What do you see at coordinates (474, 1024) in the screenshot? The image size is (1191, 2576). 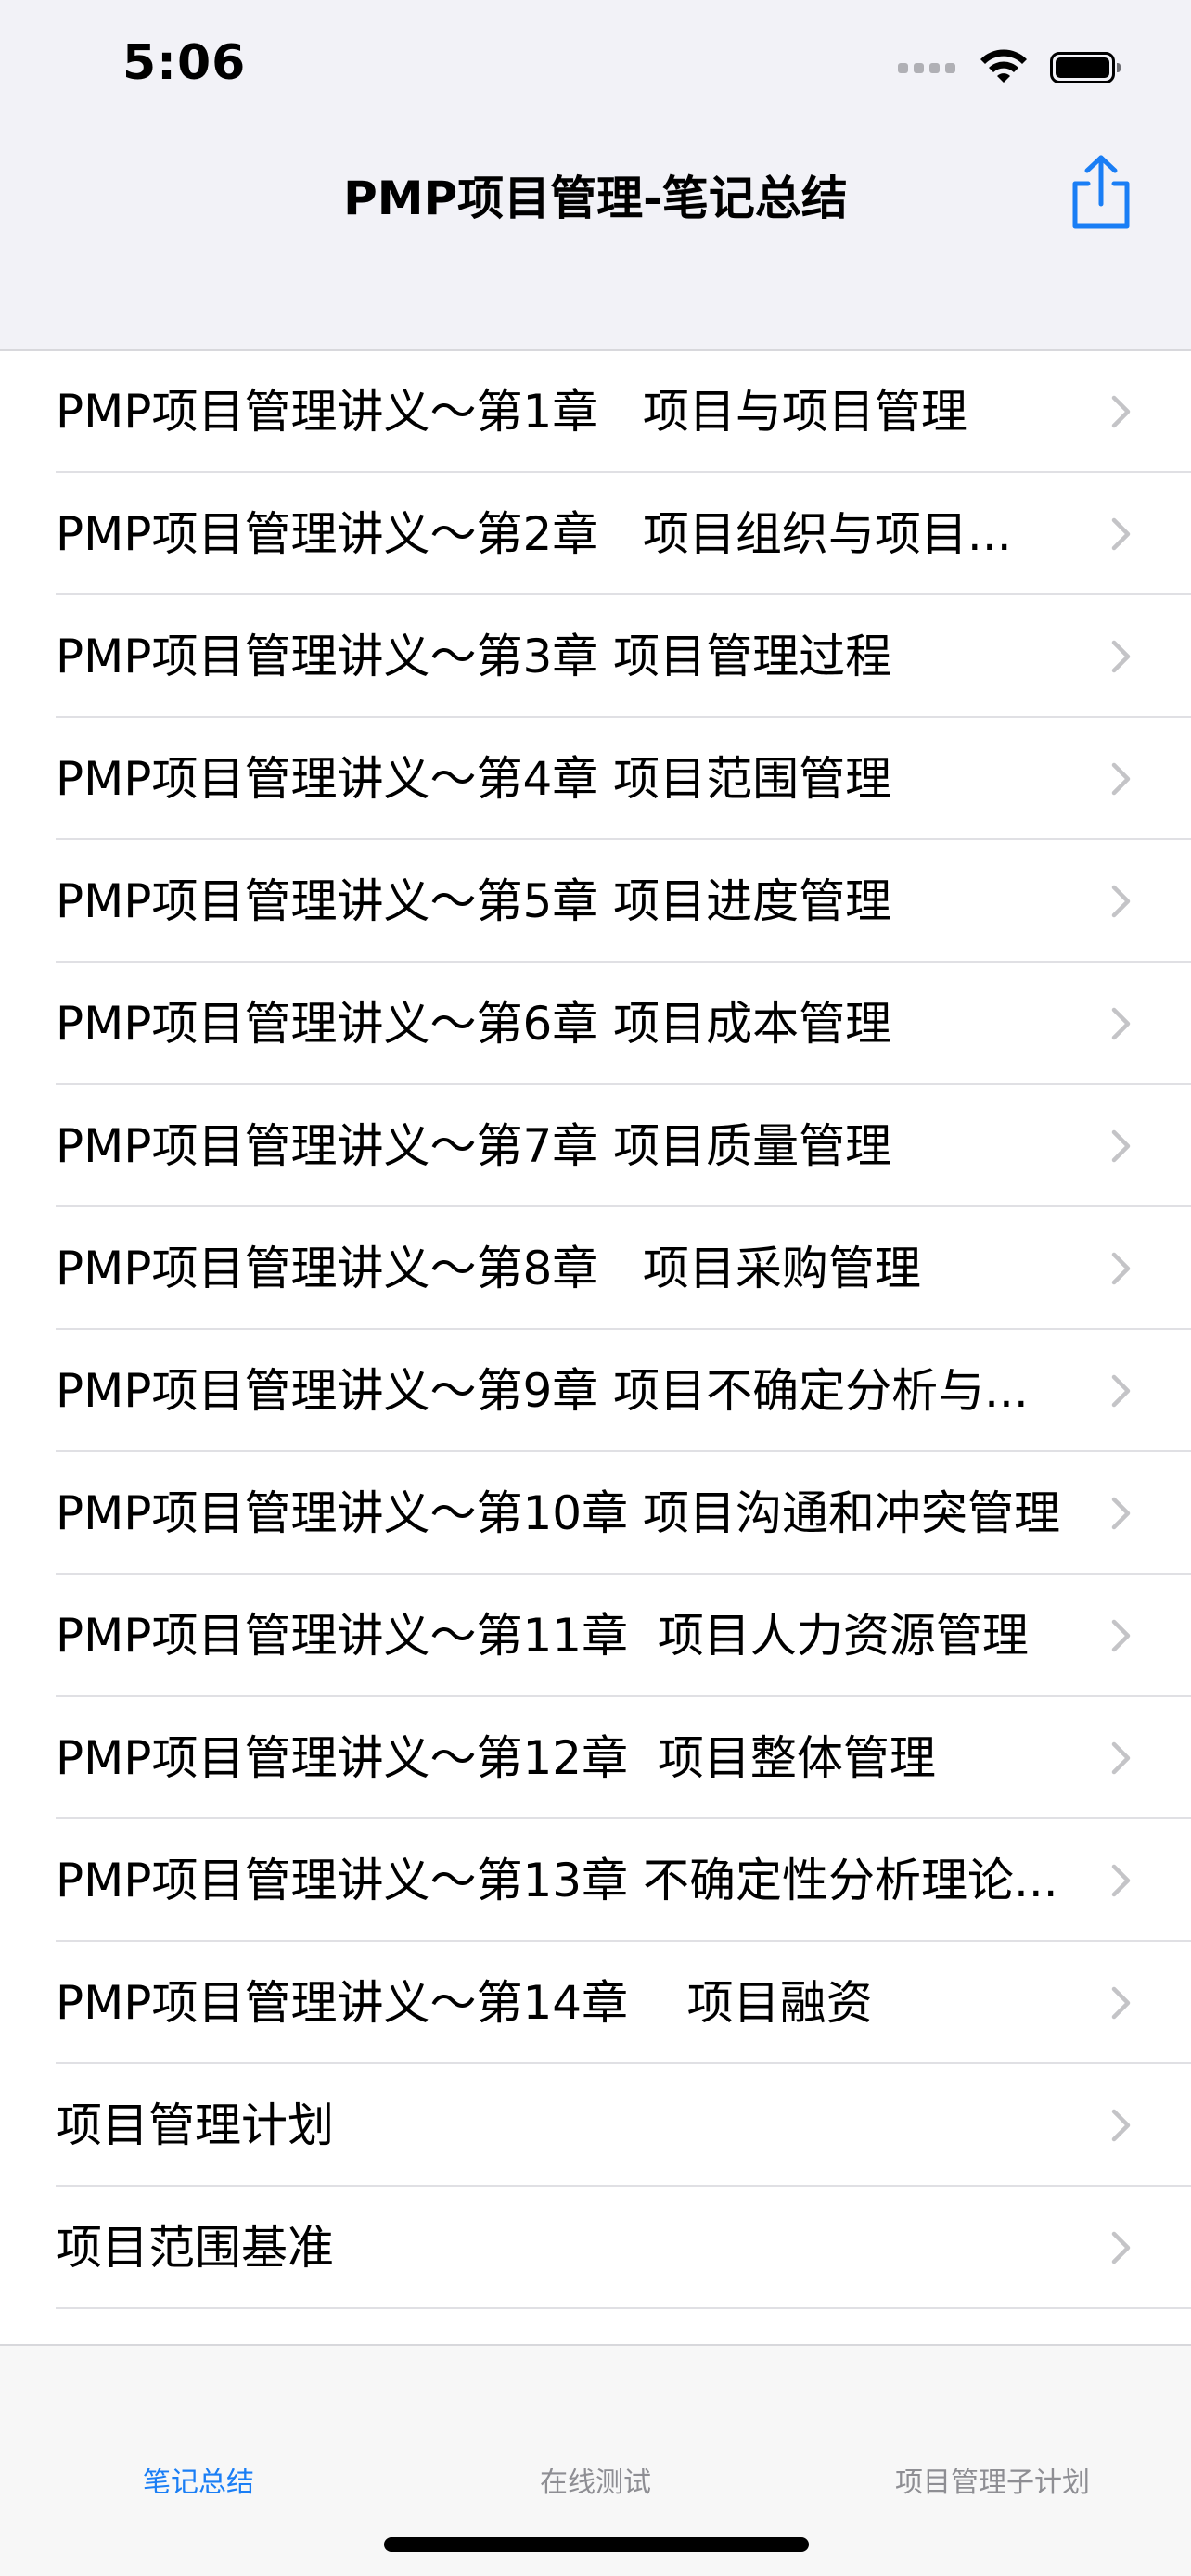 I see `list-item-label: PMP项目管理讲义～第6章 项目成本管理` at bounding box center [474, 1024].